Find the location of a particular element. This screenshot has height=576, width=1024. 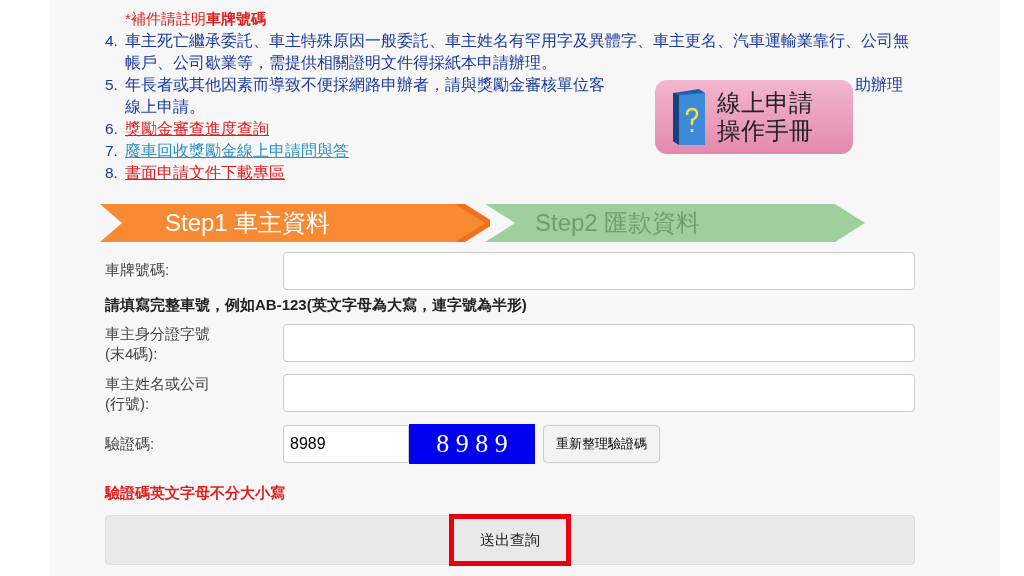

warning-text: 驗證碼英文字母不分大小寫 is located at coordinates (195, 493).